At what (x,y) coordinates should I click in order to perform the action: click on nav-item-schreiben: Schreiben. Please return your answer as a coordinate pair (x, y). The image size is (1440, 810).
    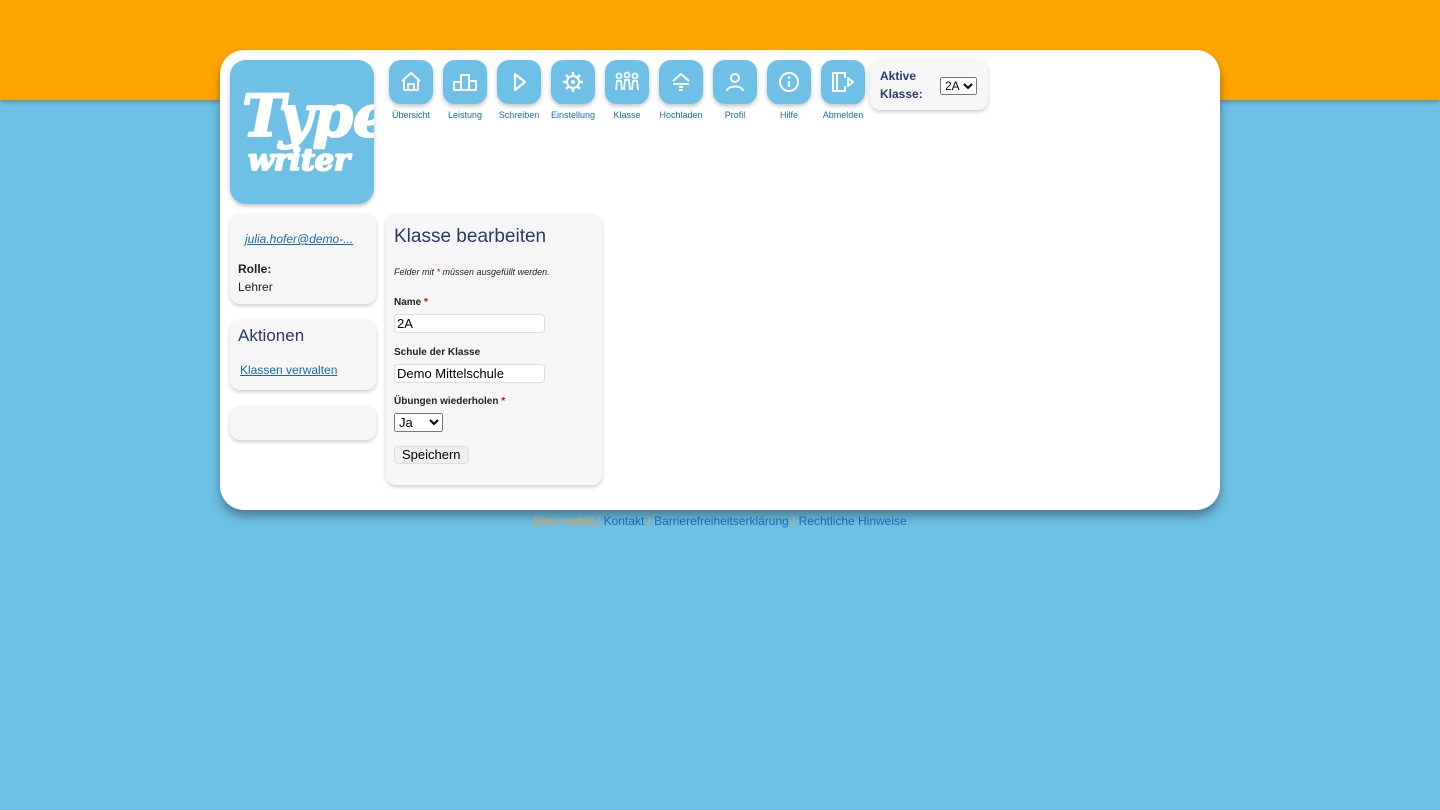
    Looking at the image, I should click on (519, 90).